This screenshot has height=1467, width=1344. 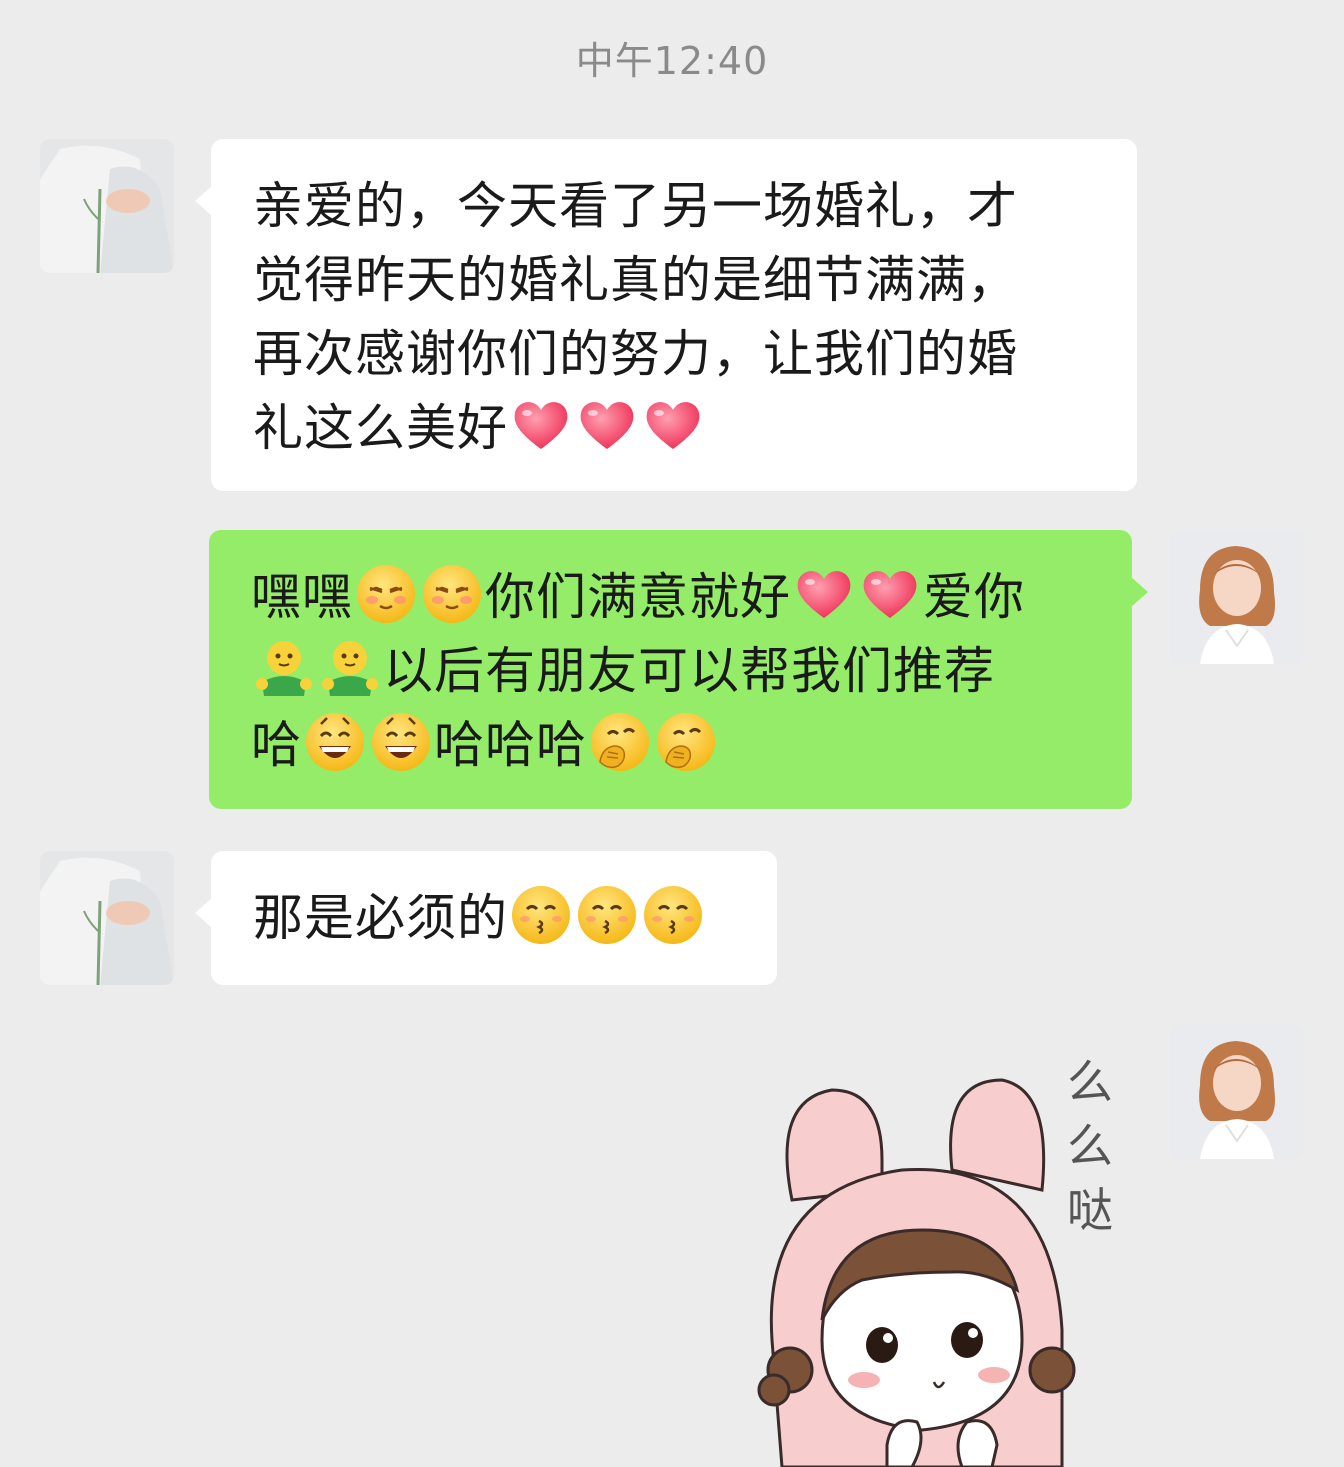 What do you see at coordinates (638, 597) in the screenshot?
I see `message-text: 你们满意就好` at bounding box center [638, 597].